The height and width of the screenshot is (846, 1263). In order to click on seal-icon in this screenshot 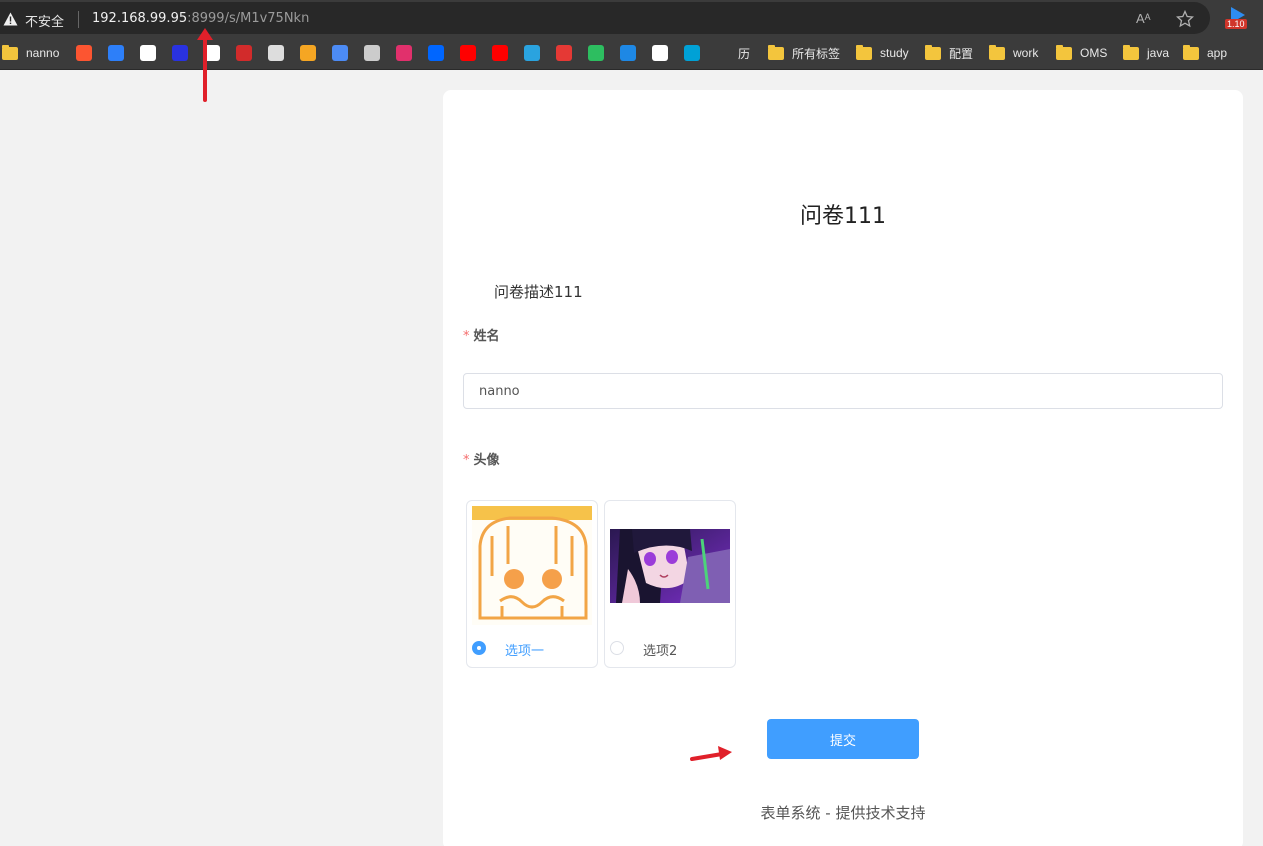, I will do `click(244, 53)`.